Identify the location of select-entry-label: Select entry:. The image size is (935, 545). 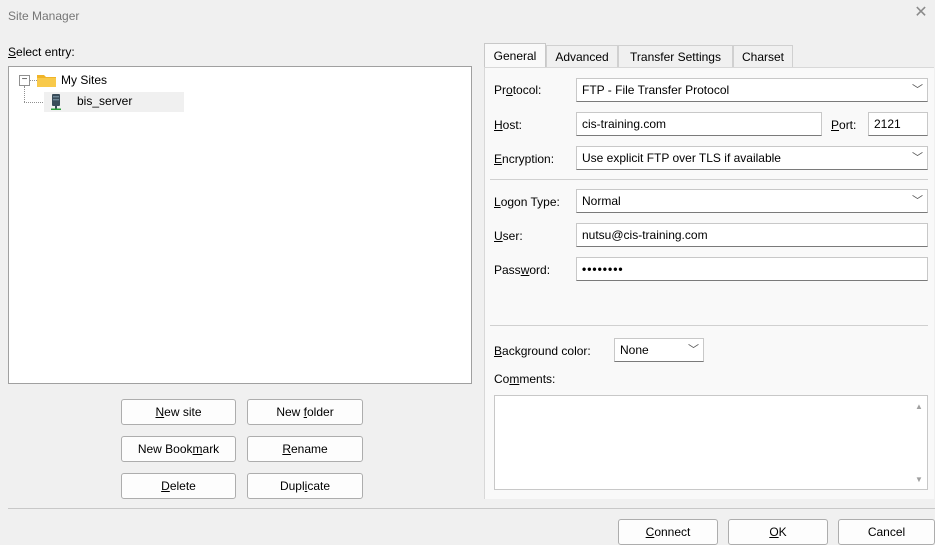
(41, 52).